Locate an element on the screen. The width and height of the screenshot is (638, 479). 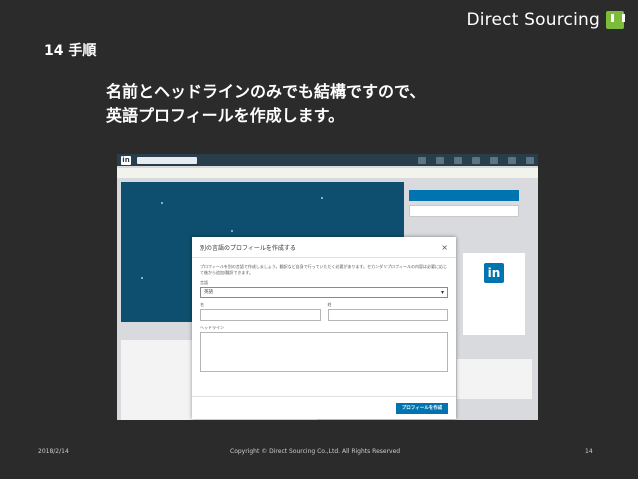
profile-side-button-secondary is located at coordinates (464, 211).